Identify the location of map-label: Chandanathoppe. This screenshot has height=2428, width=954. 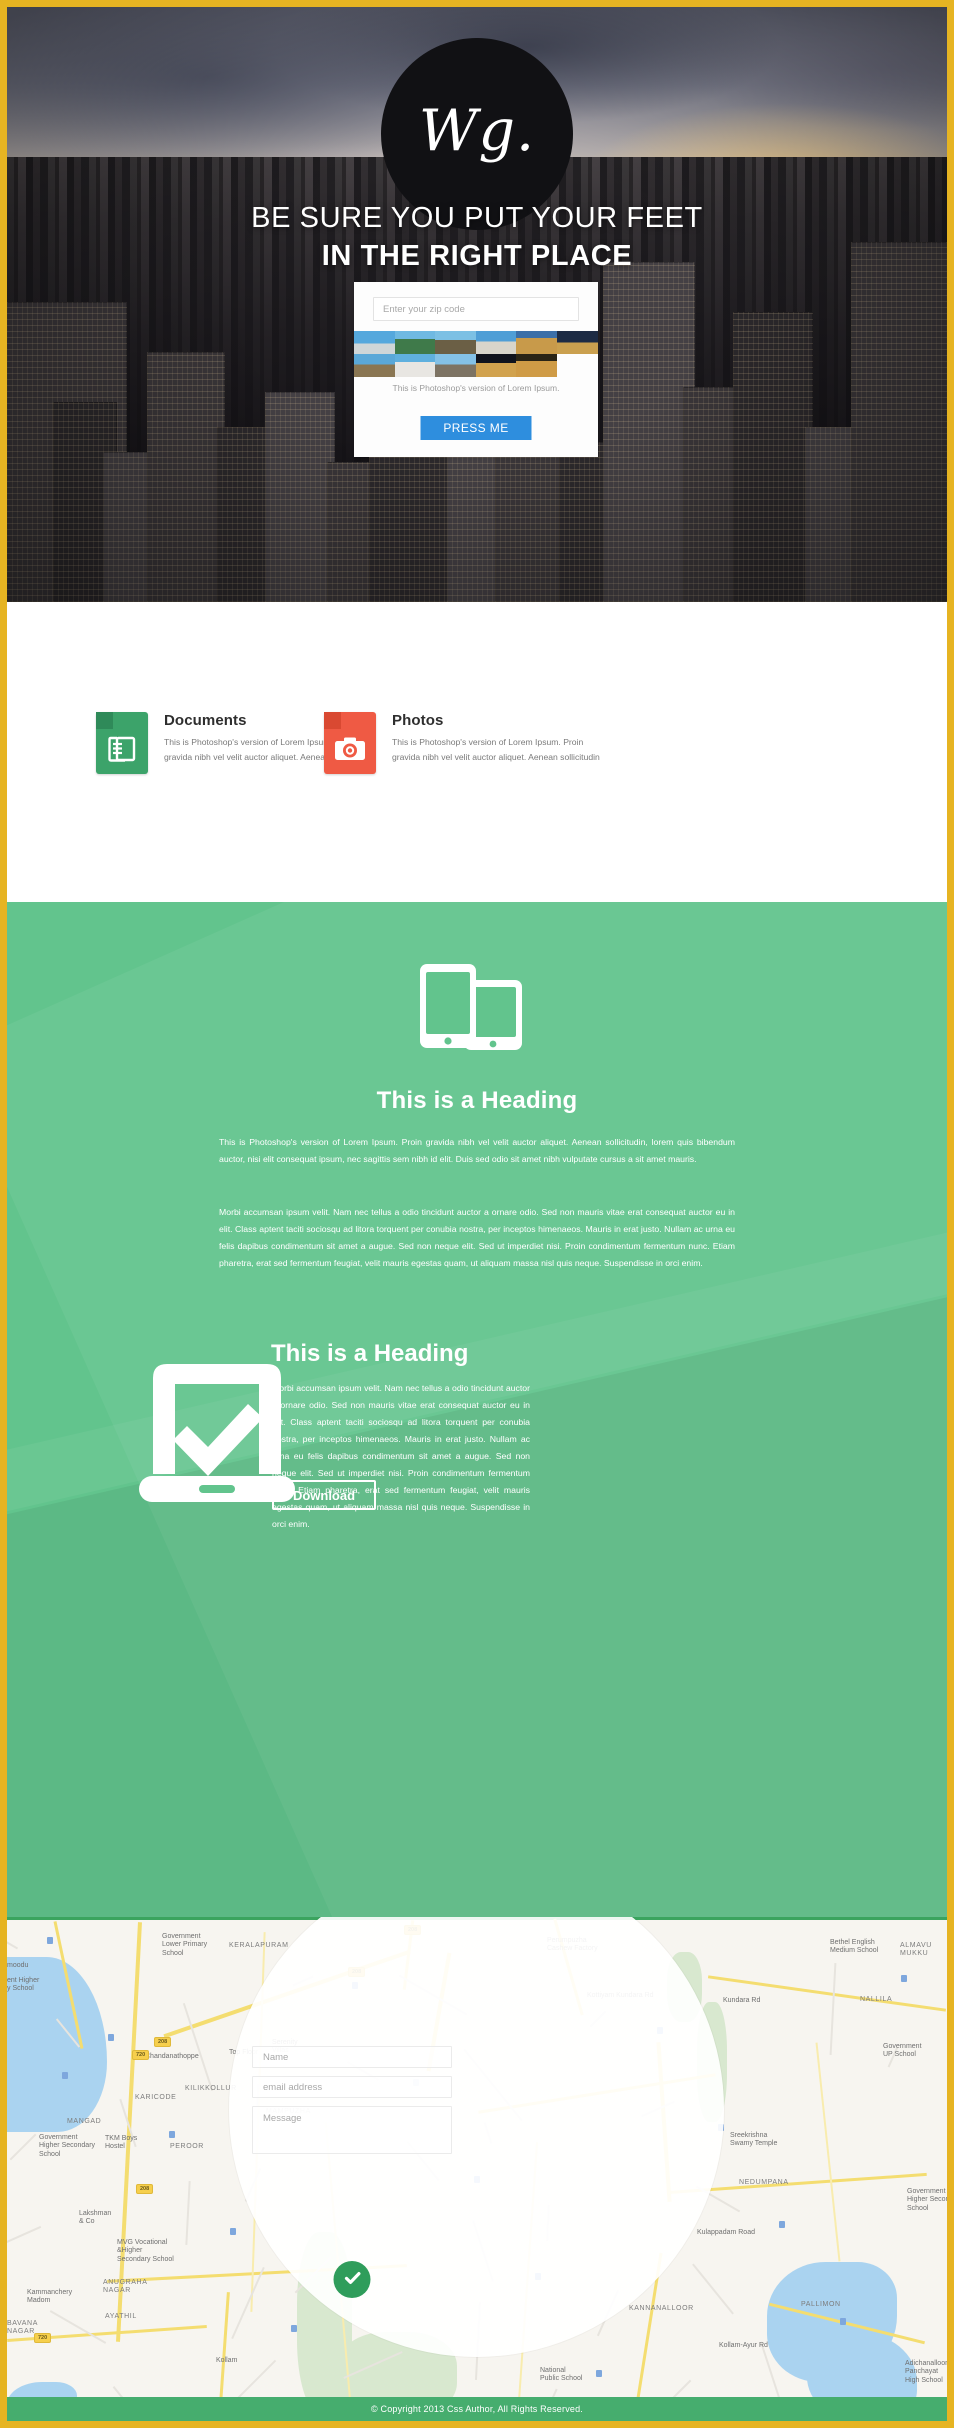
(172, 2056).